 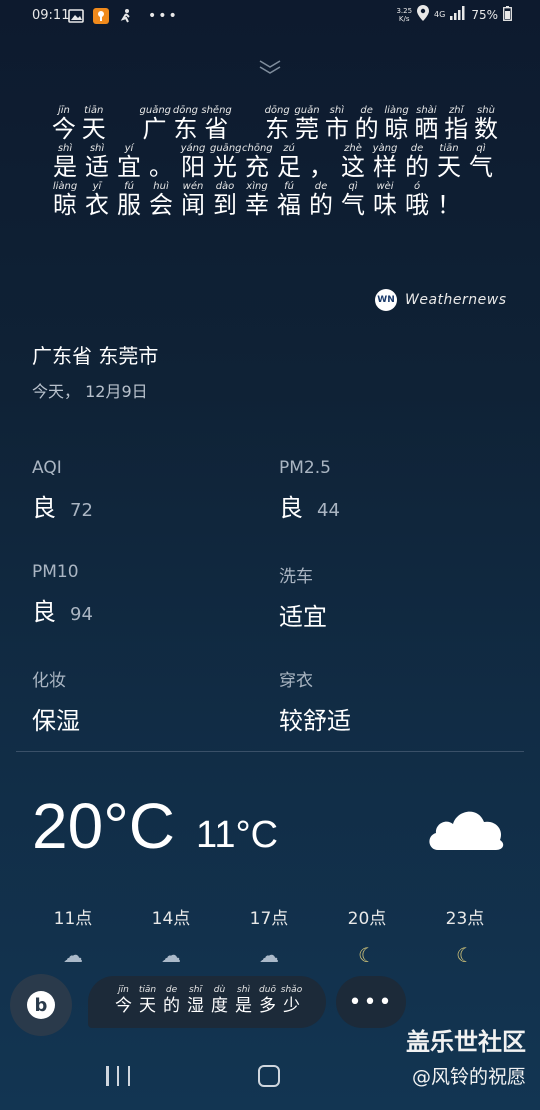 I want to click on hour-label: 20点, so click(x=367, y=919).